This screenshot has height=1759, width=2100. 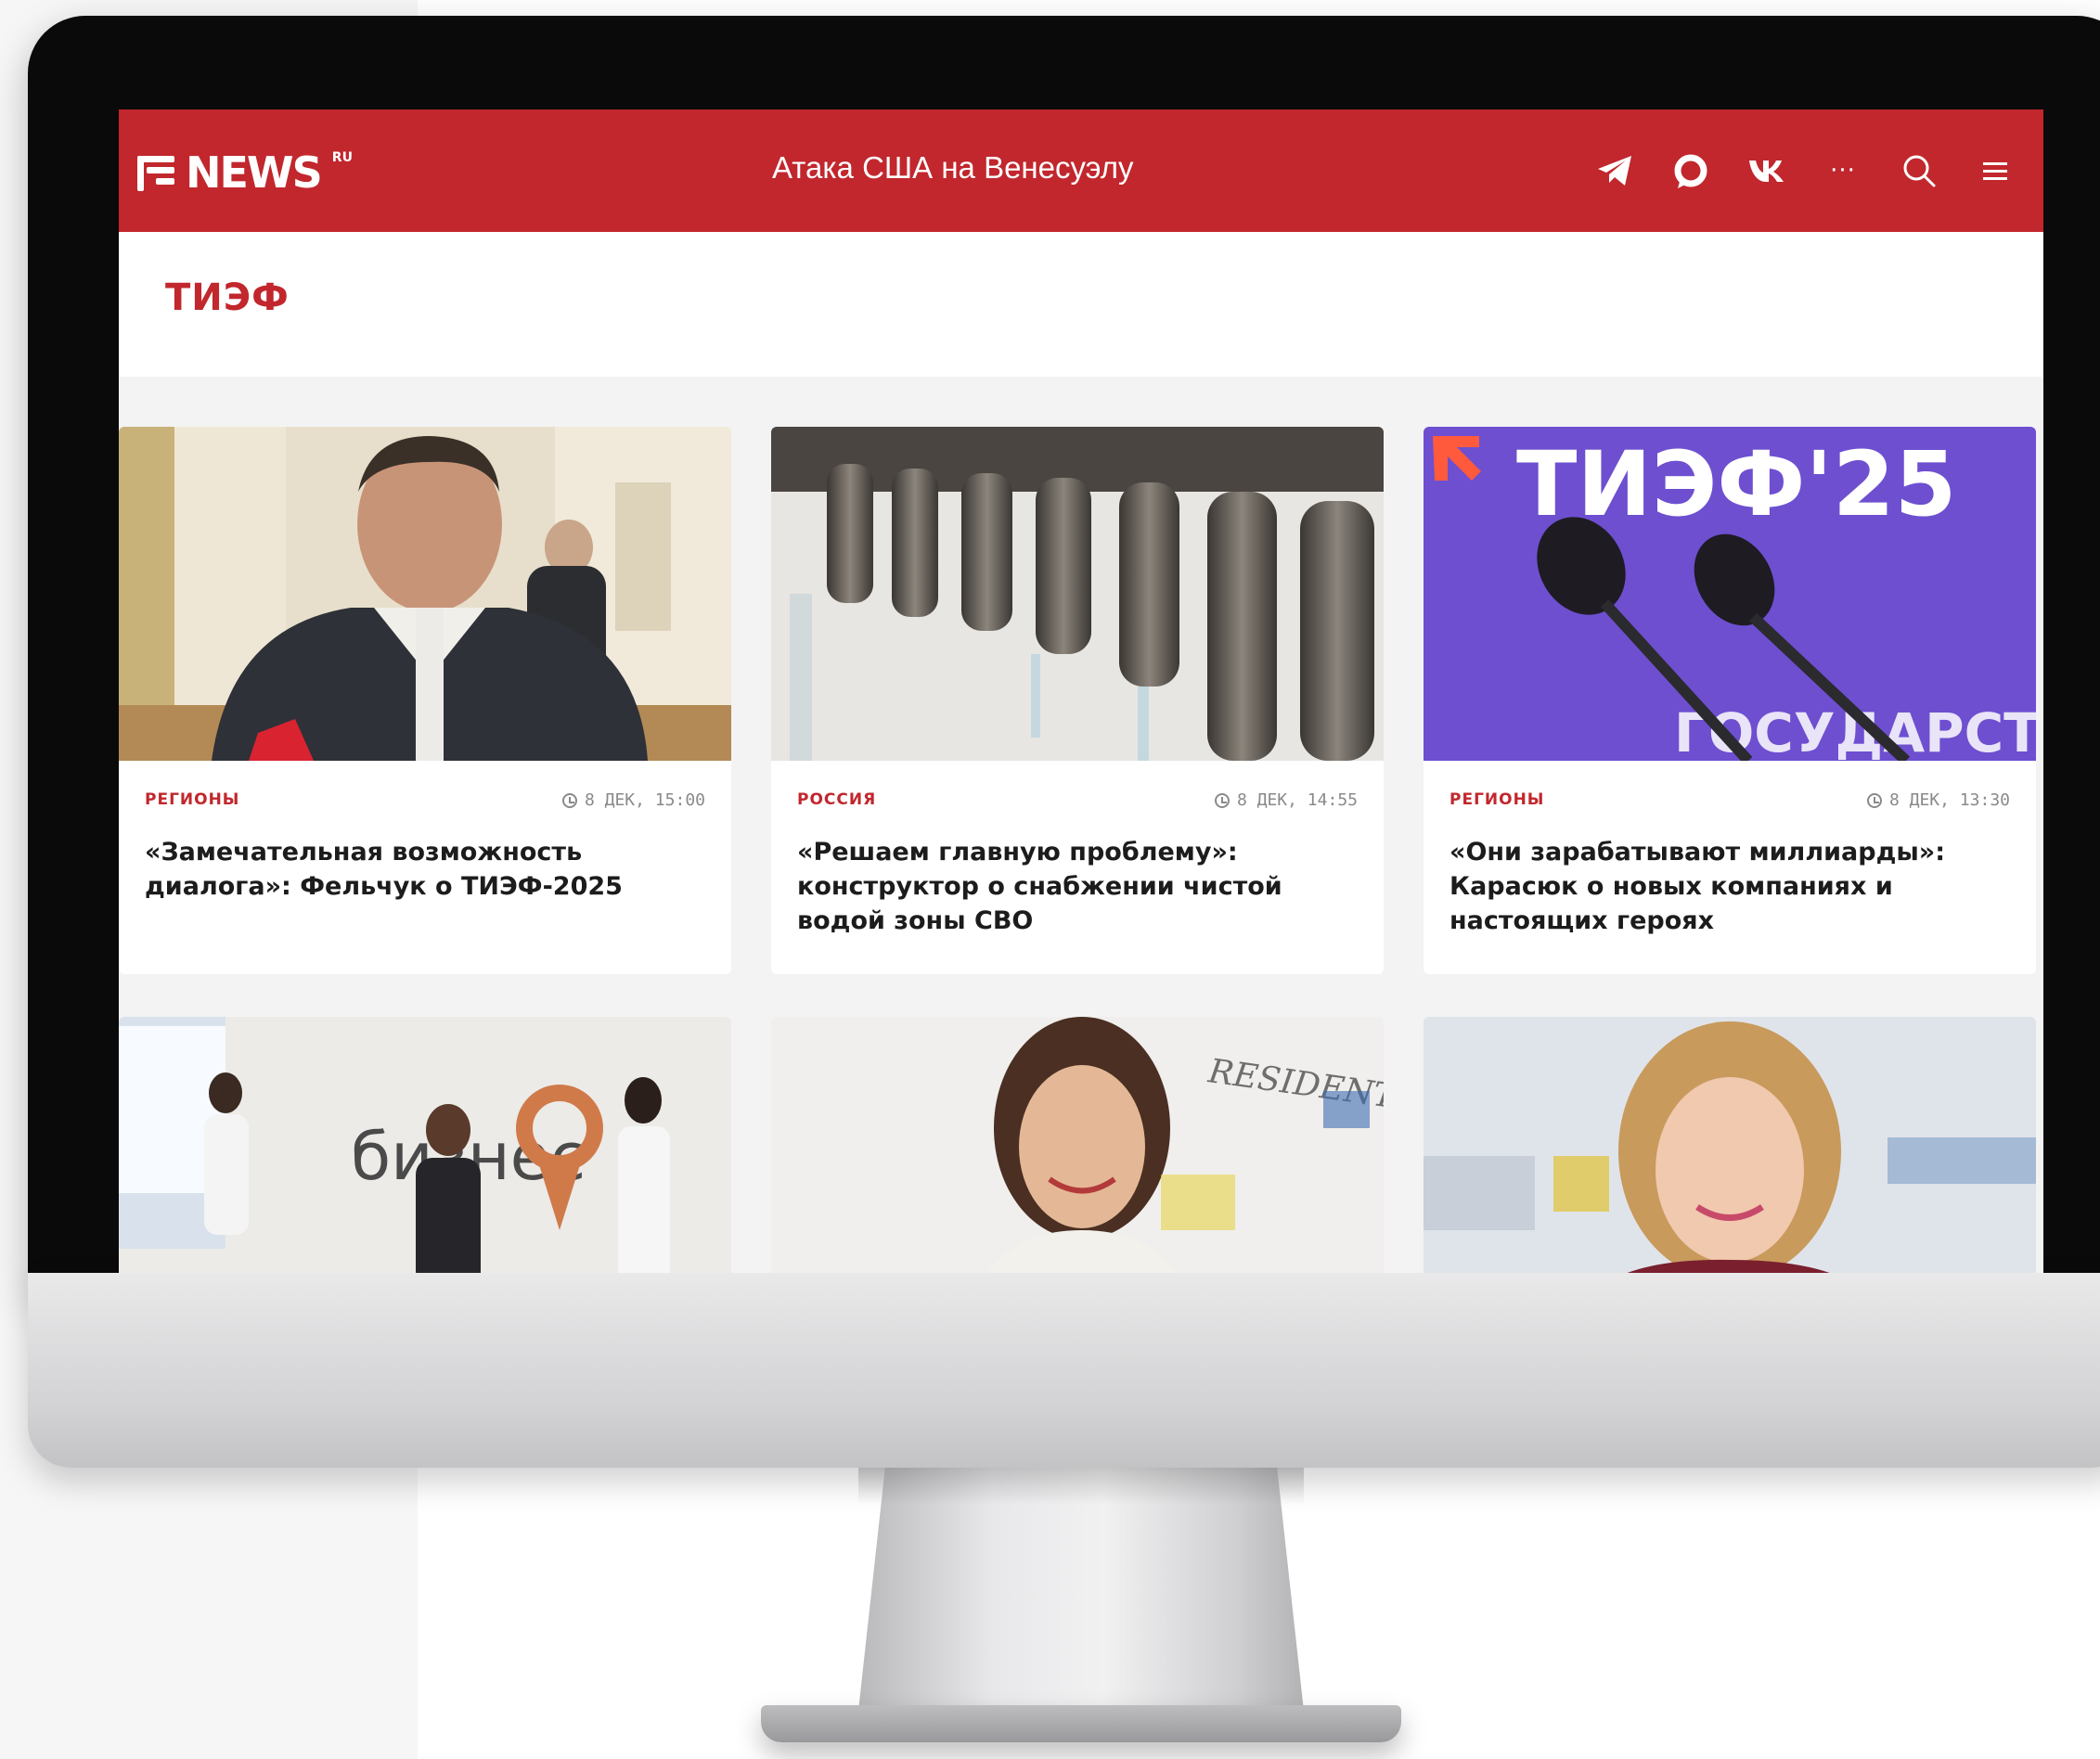 What do you see at coordinates (255, 173) in the screenshot?
I see `logo-text: NEWS` at bounding box center [255, 173].